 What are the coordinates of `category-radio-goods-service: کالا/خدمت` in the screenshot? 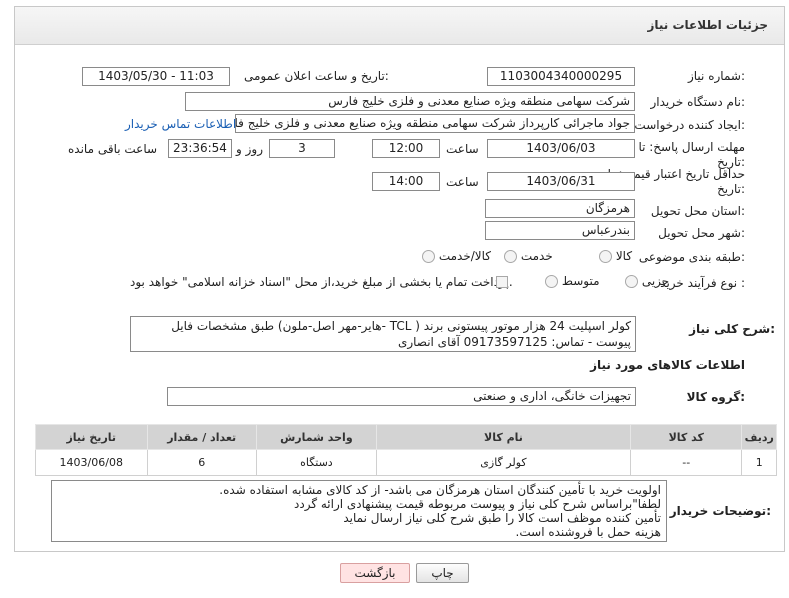 It's located at (456, 256).